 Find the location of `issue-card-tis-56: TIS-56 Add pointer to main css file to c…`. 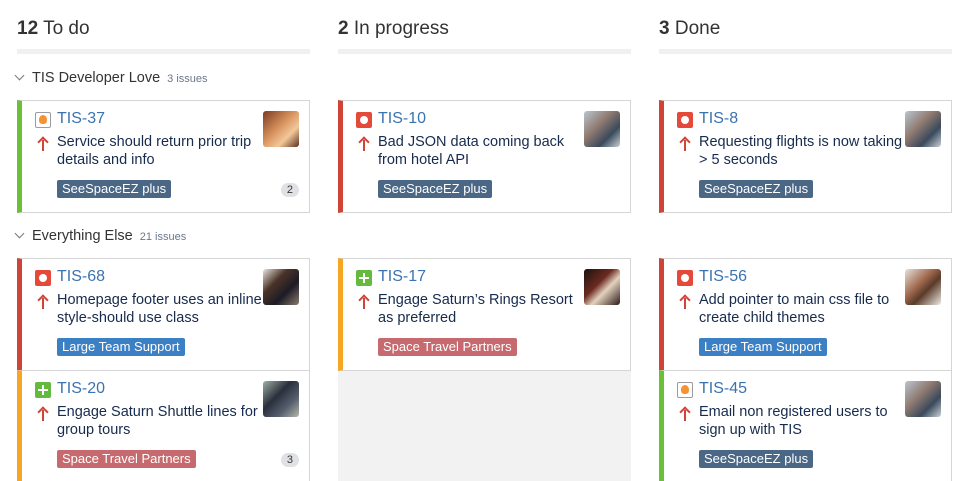

issue-card-tis-56: TIS-56 Add pointer to main css file to c… is located at coordinates (805, 314).